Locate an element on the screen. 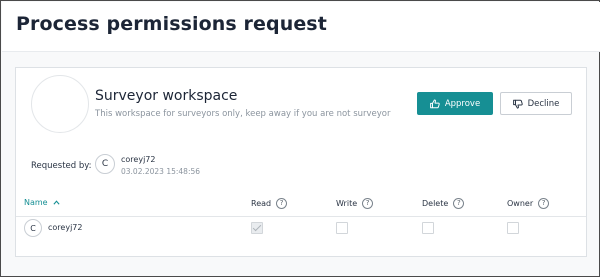  requester-avatar: C is located at coordinates (105, 164).